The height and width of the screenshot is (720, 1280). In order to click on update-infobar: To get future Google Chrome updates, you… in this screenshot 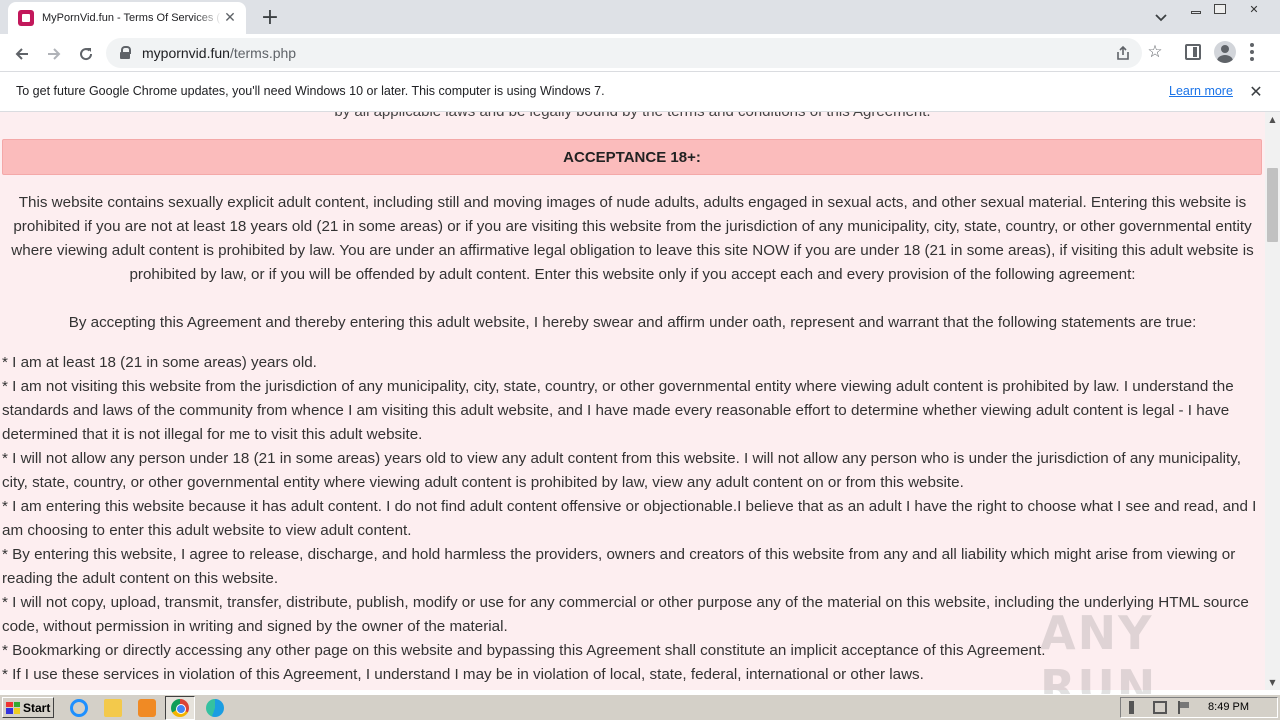, I will do `click(640, 92)`.